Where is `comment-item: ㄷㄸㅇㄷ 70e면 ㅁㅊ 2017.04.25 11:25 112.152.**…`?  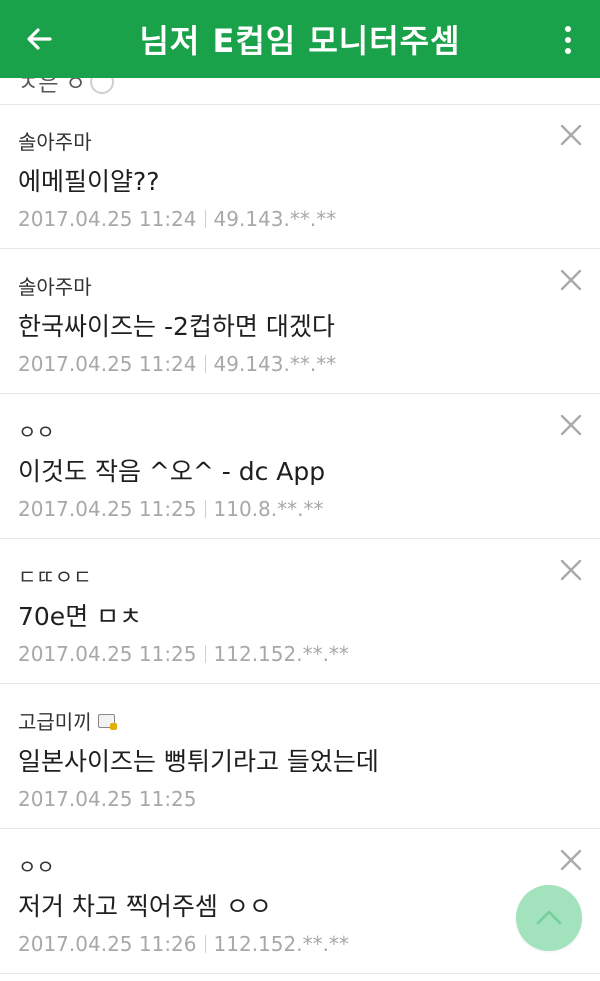 comment-item: ㄷㄸㅇㄷ 70e면 ㅁㅊ 2017.04.25 11:25 112.152.**… is located at coordinates (300, 611).